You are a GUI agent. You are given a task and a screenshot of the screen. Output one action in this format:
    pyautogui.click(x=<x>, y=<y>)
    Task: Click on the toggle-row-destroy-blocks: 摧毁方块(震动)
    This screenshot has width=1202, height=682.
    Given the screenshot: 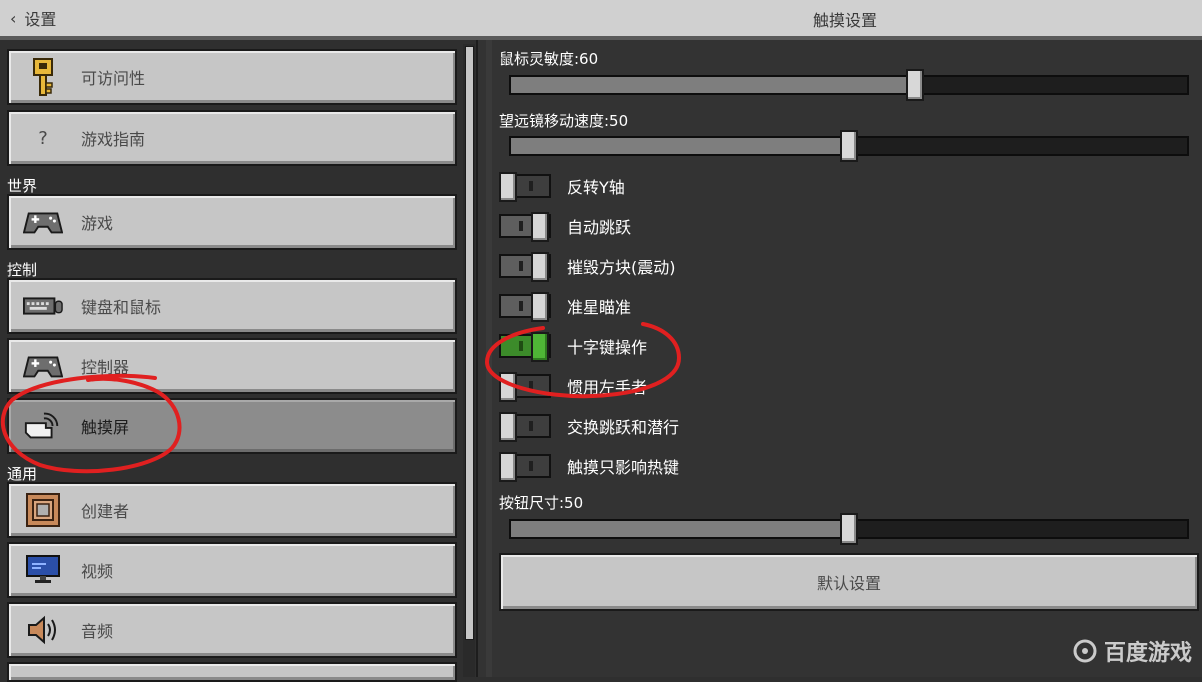 What is the action you would take?
    pyautogui.click(x=587, y=266)
    